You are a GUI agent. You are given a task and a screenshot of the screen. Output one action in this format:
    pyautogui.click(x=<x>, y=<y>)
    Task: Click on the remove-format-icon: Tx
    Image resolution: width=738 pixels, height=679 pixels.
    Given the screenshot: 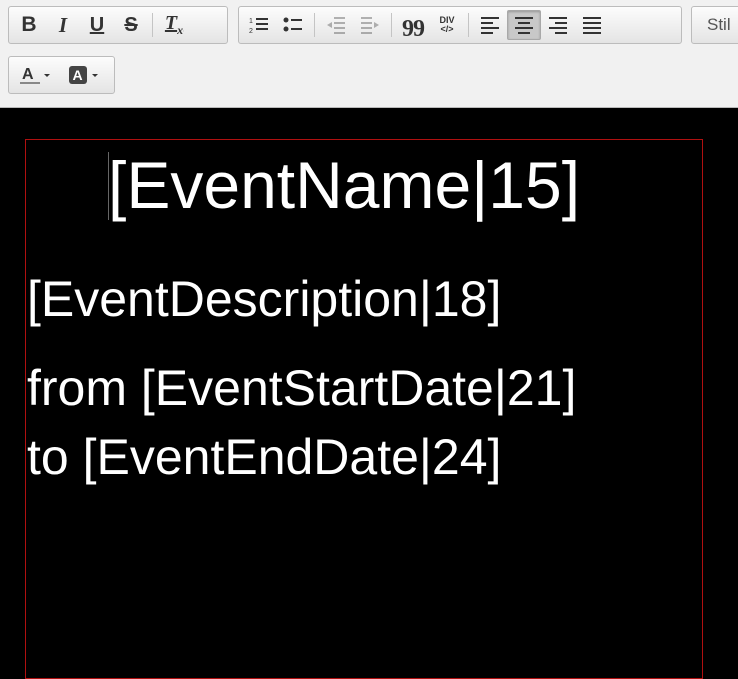 What is the action you would take?
    pyautogui.click(x=174, y=24)
    